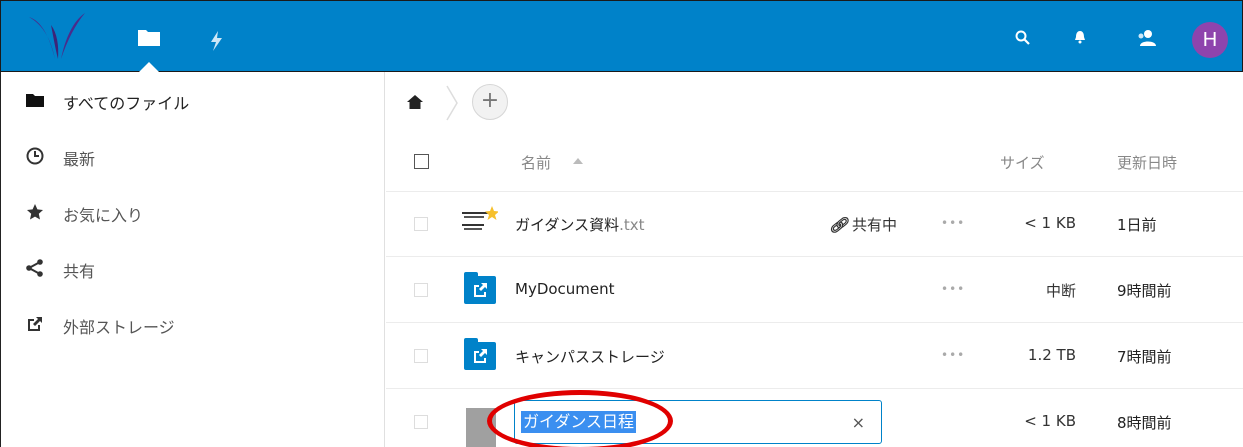 This screenshot has width=1243, height=447. I want to click on file-basename: ガイダンス資料, so click(567, 225).